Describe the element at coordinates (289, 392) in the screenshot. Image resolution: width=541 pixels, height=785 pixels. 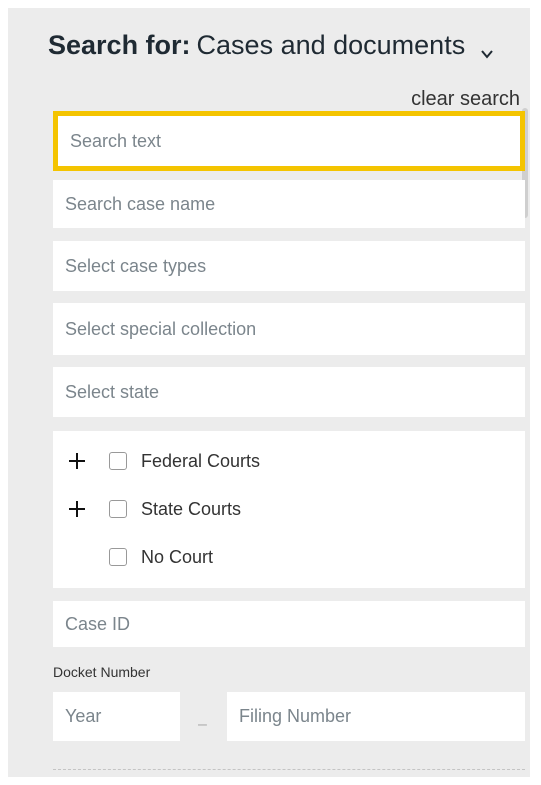
I see `state-select: Select state` at that location.